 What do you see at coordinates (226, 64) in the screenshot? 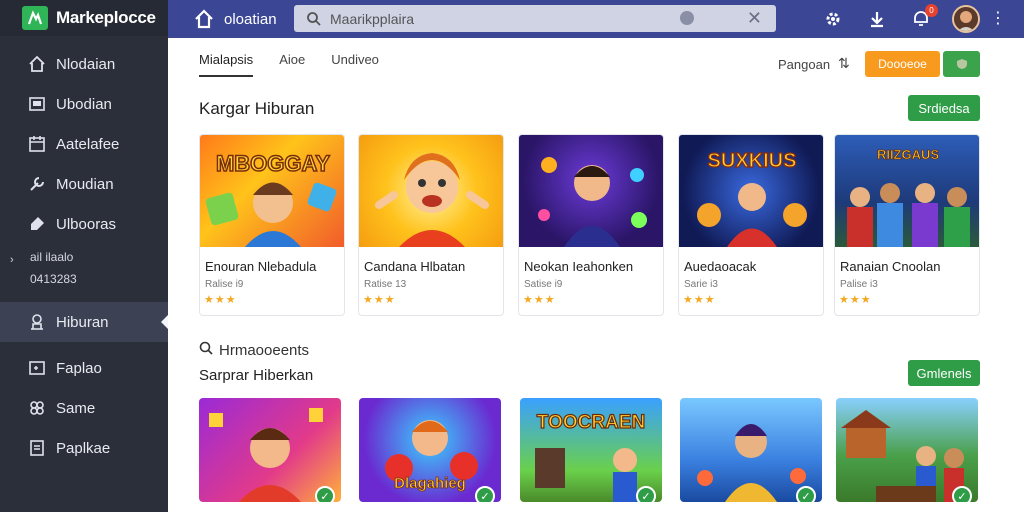
I see `tab-0: Mialapsis` at bounding box center [226, 64].